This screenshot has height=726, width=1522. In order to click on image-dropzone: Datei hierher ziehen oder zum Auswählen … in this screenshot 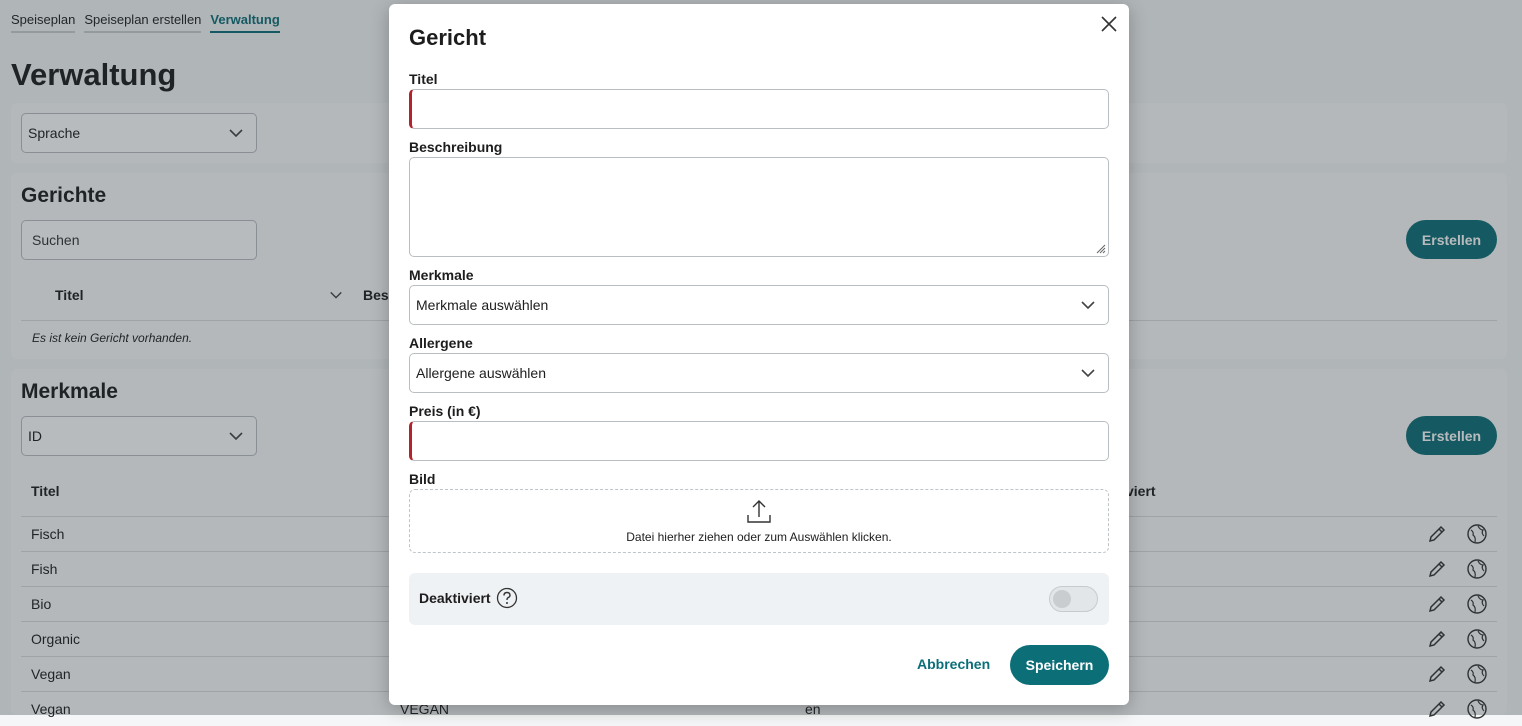, I will do `click(759, 521)`.